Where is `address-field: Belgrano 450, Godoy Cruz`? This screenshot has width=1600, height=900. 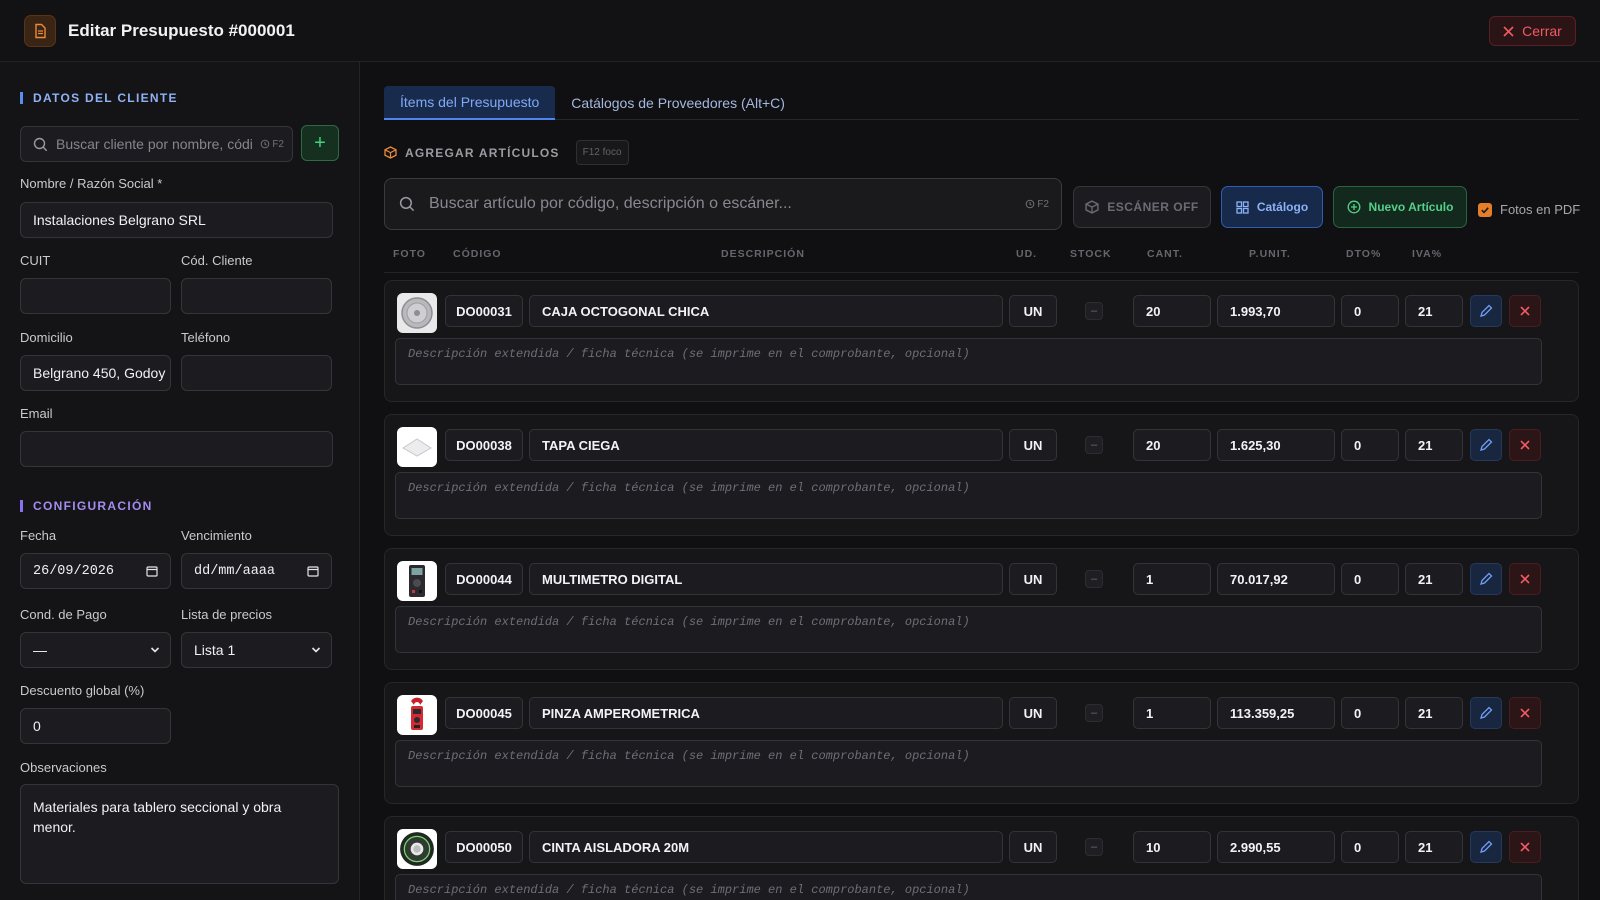 address-field: Belgrano 450, Godoy Cruz is located at coordinates (95, 373).